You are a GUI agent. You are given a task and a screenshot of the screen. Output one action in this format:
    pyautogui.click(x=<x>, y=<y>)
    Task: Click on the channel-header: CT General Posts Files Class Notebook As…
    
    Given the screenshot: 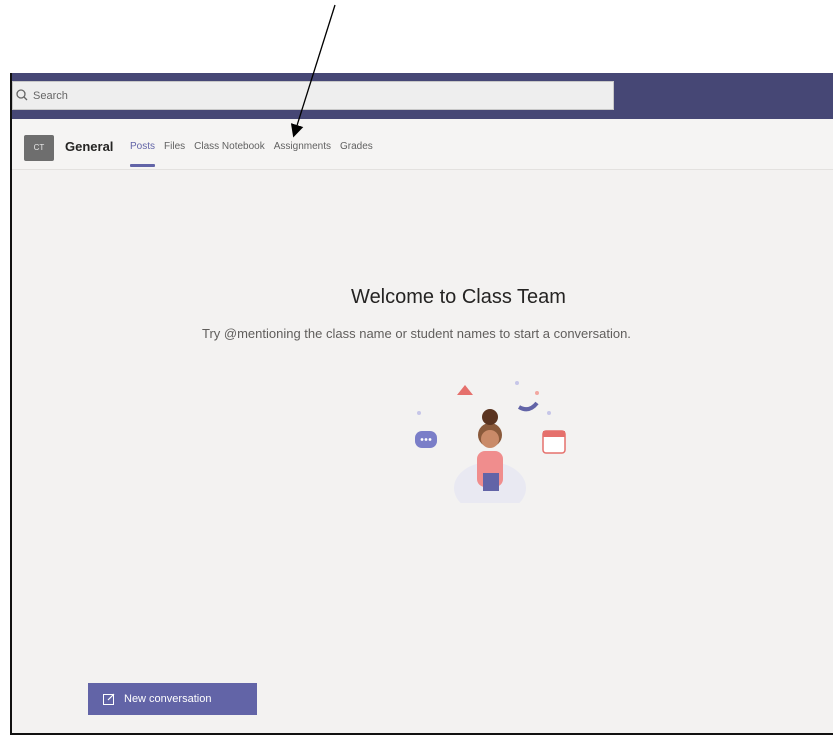 What is the action you would take?
    pyautogui.click(x=422, y=144)
    